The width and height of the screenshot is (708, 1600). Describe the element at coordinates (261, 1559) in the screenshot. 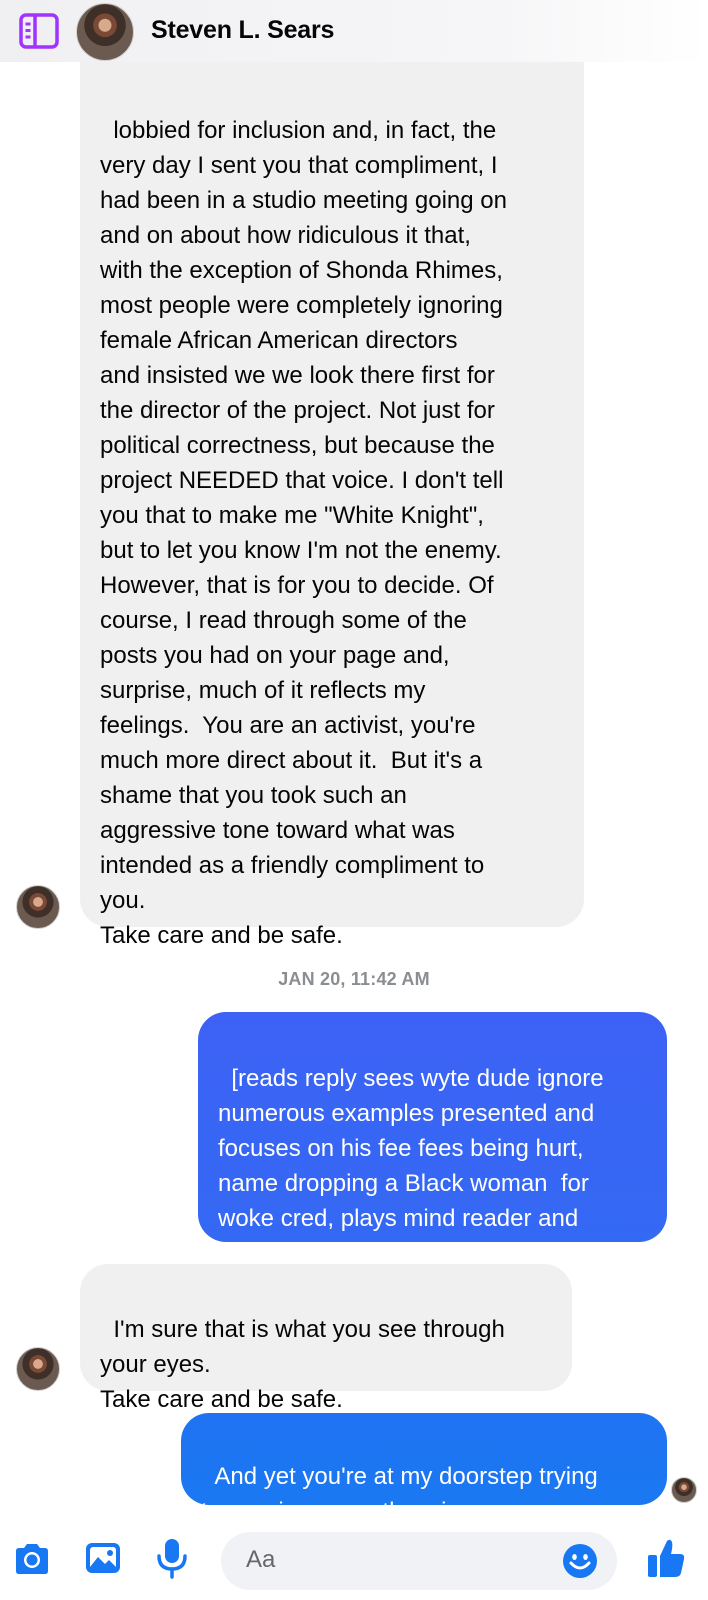

I see `message-input-placeholder: Aa` at that location.